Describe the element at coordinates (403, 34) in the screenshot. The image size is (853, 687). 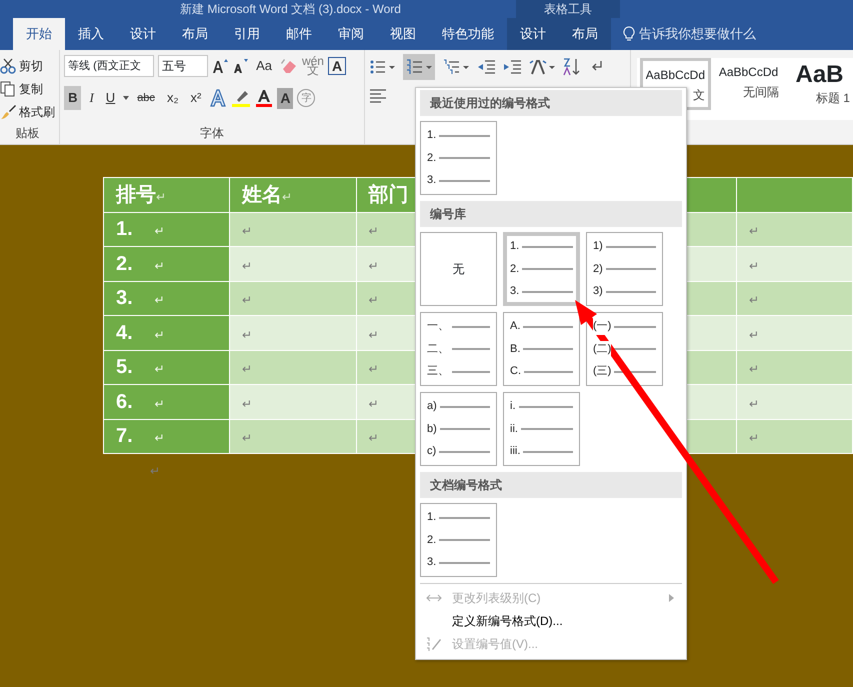
I see `ribbon-tab: 视图` at that location.